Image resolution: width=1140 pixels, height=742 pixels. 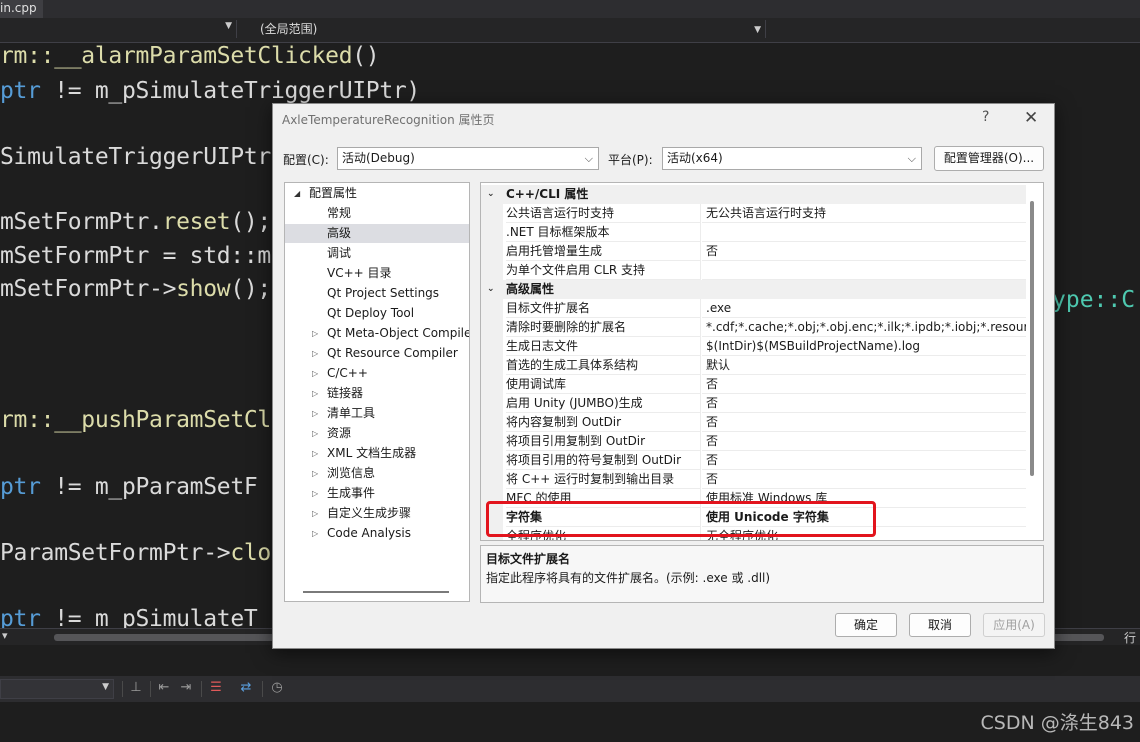 I want to click on property-row: 首选的生成工具体系结构 默认, so click(x=753, y=365).